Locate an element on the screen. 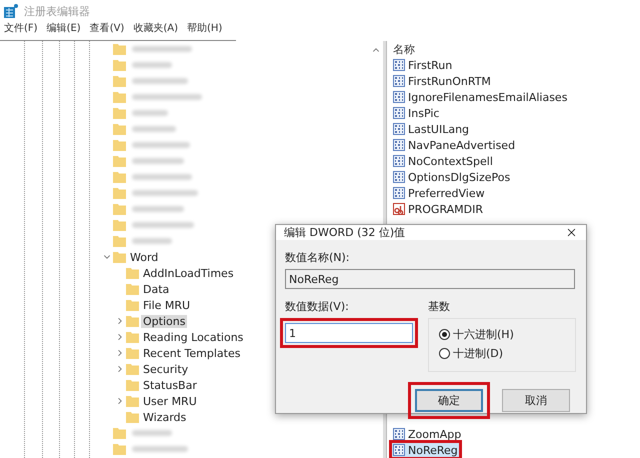  value-row: PreferredView is located at coordinates (439, 193).